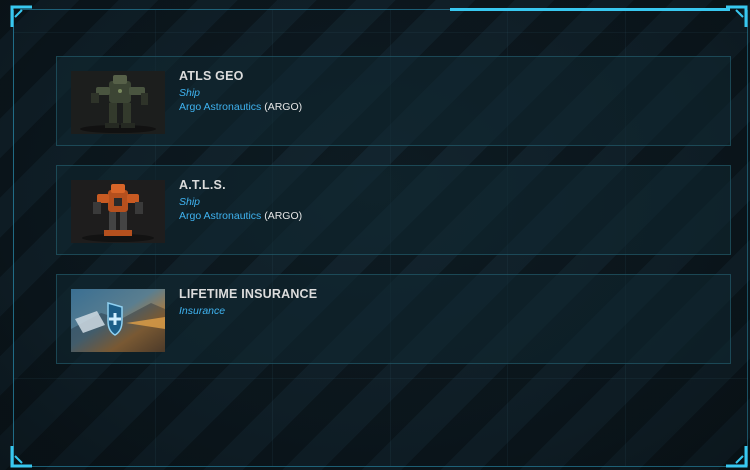 Image resolution: width=750 pixels, height=470 pixels. What do you see at coordinates (590, 9) in the screenshot?
I see `frame-accent-bar` at bounding box center [590, 9].